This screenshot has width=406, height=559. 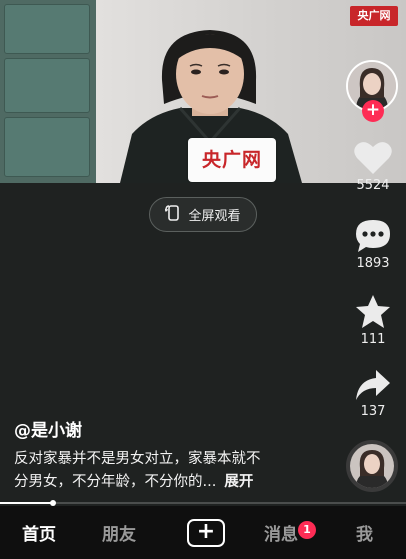 I want to click on fullscreen-label: 全屏观看, so click(x=214, y=216).